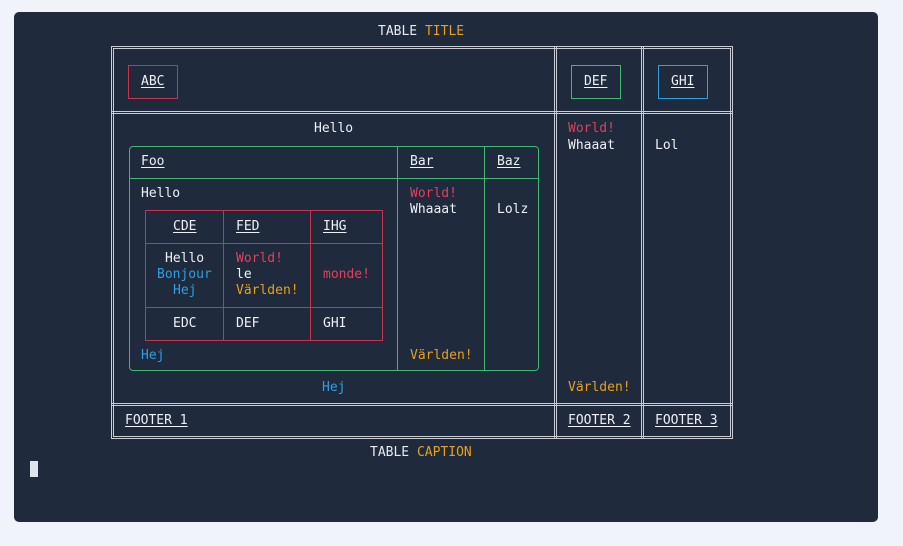  I want to click on footer-2: FOOTER 2, so click(599, 420).